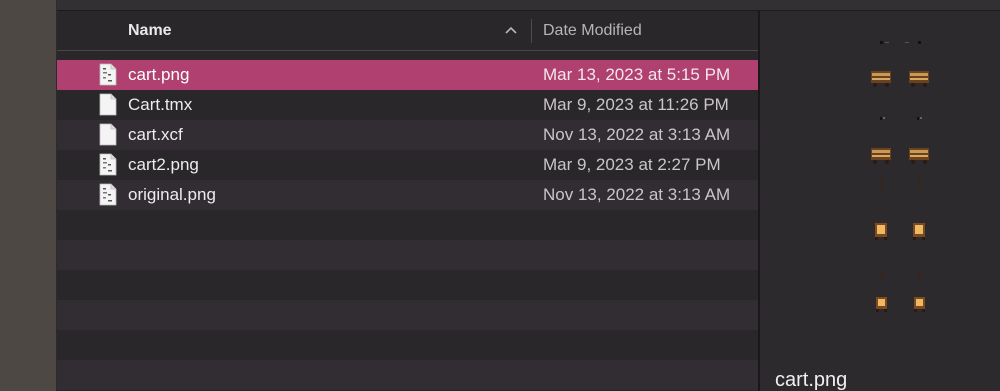 The width and height of the screenshot is (1000, 391). I want to click on file-date-modified: Mar 9, 2023 at 2:27 PM, so click(632, 164).